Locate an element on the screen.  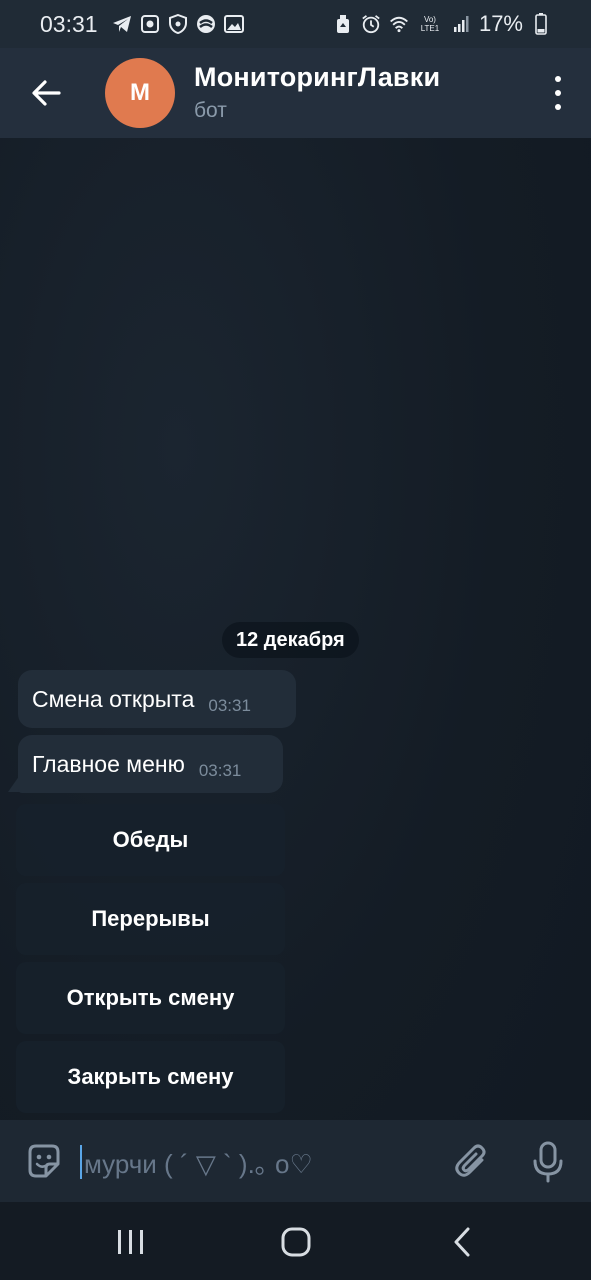
chat-title: МониторингЛавки is located at coordinates (317, 77).